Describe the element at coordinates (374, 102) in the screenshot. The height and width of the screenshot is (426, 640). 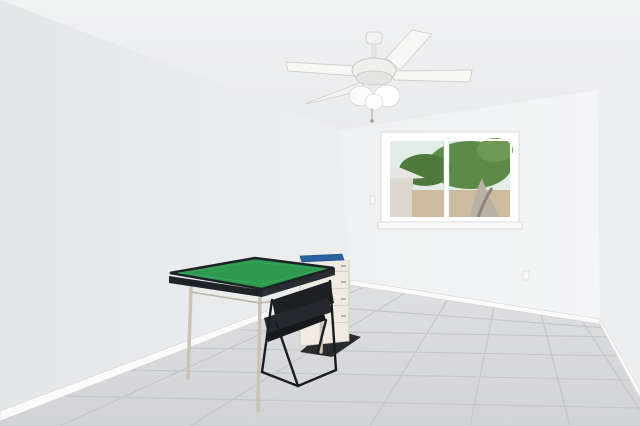
I see `fan-light` at that location.